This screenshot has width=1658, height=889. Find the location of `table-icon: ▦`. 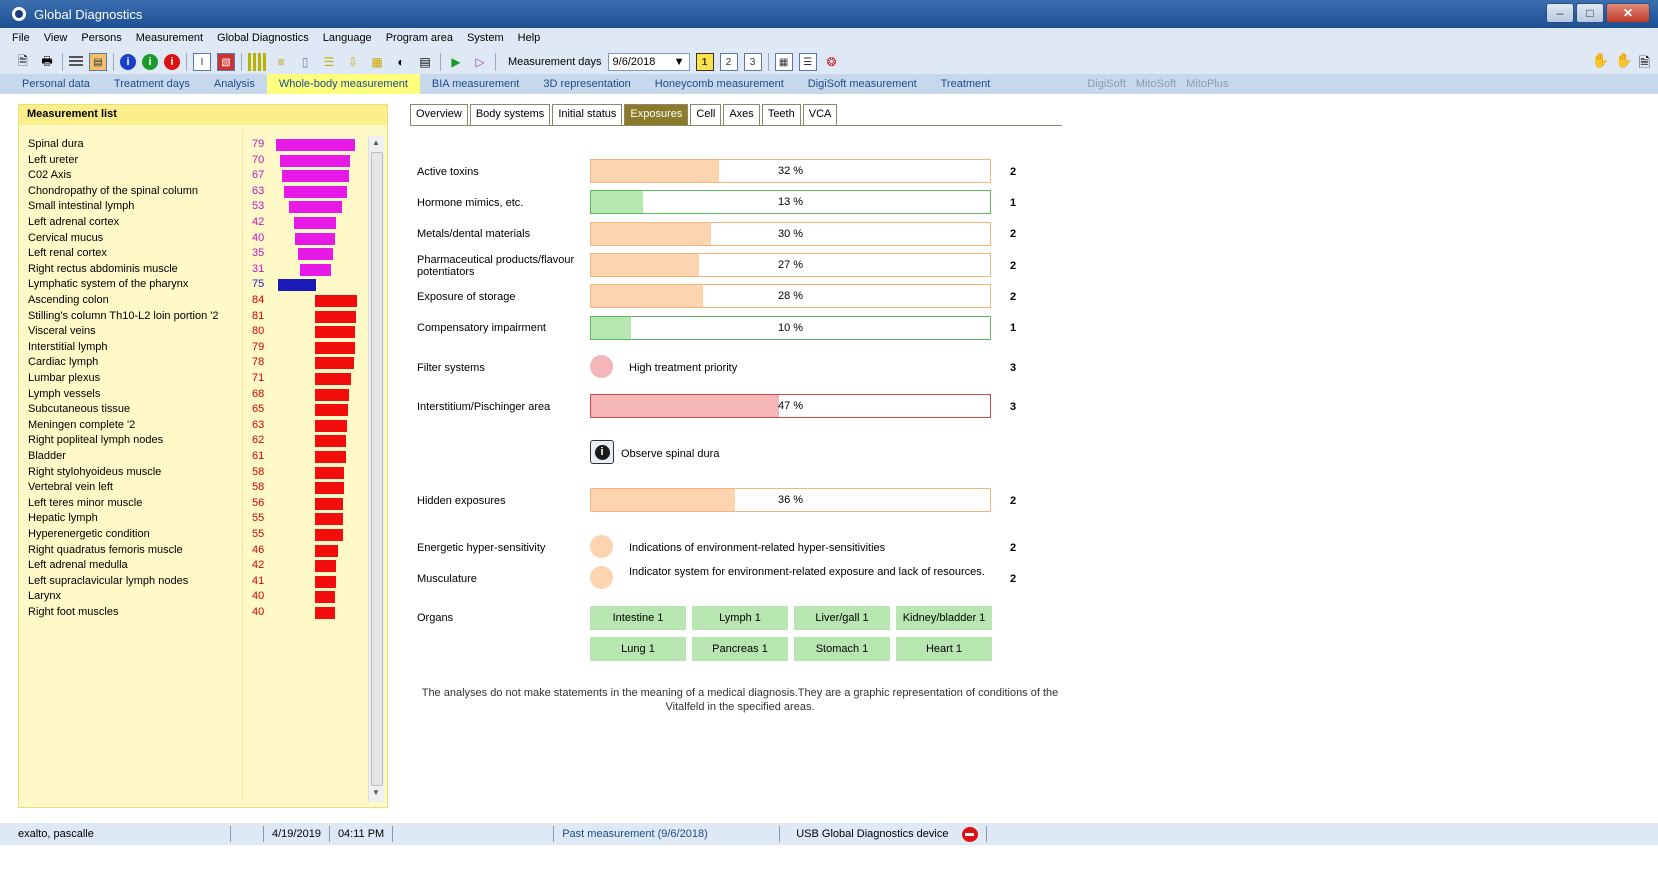

table-icon: ▦ is located at coordinates (783, 62).